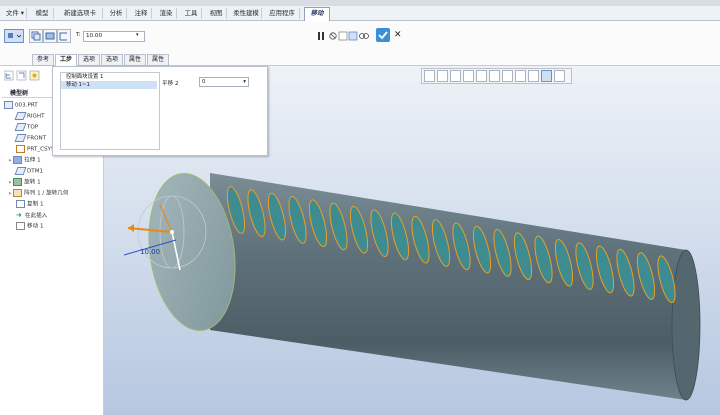  What do you see at coordinates (29, 116) in the screenshot?
I see `tree-item-right: RIGHT` at bounding box center [29, 116].